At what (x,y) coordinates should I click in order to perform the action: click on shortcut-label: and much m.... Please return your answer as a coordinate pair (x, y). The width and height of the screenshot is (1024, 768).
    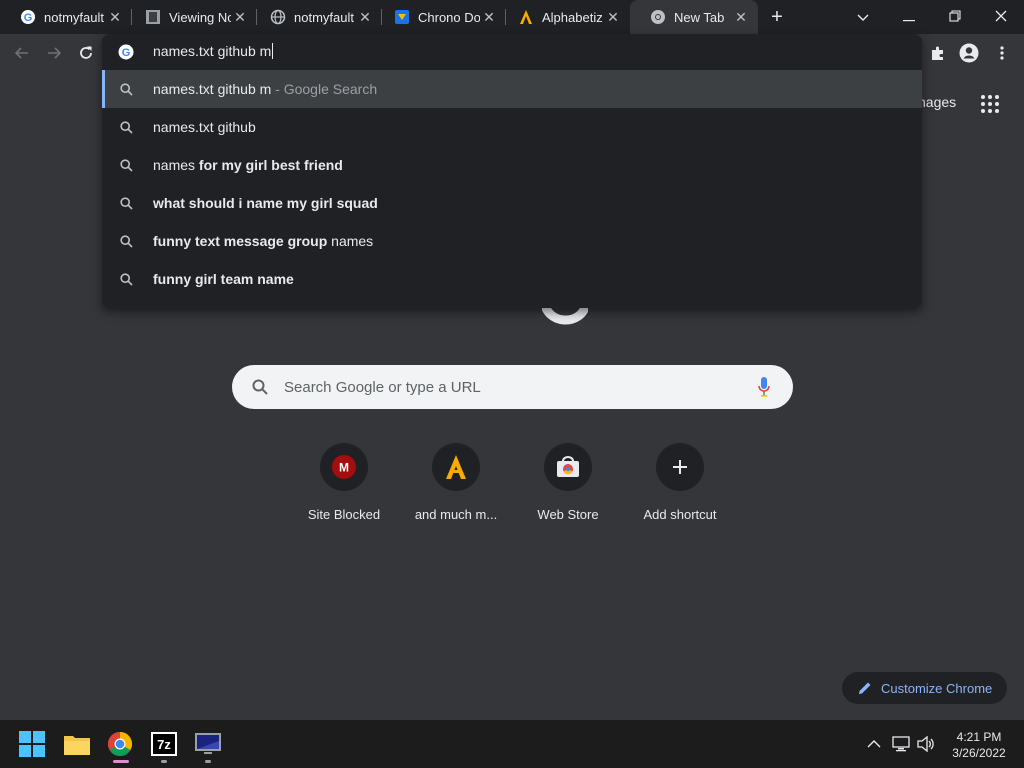
    Looking at the image, I should click on (456, 514).